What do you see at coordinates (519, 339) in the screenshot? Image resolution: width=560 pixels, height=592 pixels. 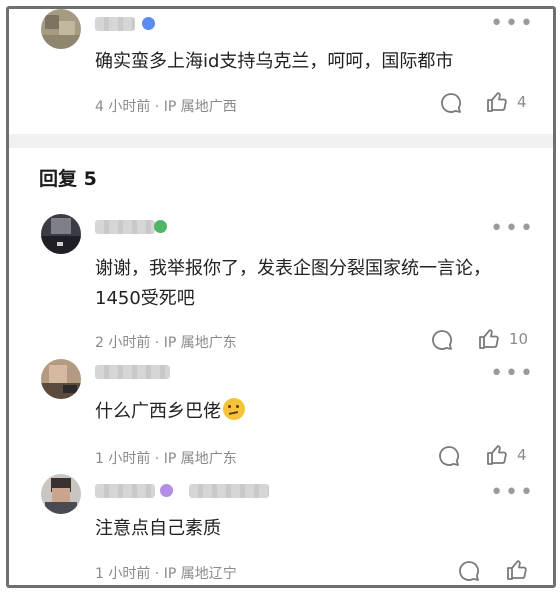 I see `like-count: 10` at bounding box center [519, 339].